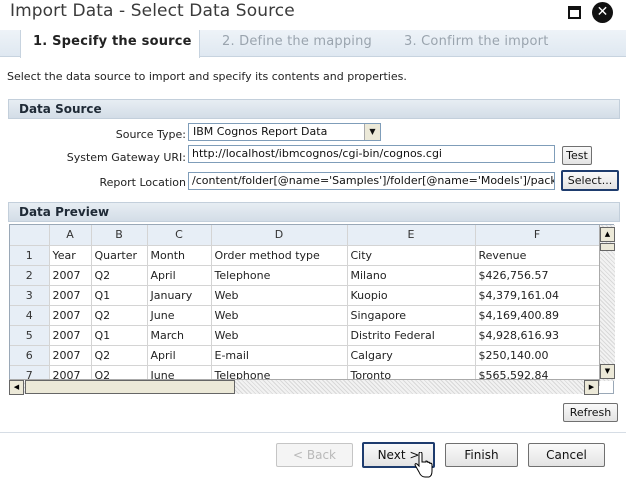  What do you see at coordinates (411, 295) in the screenshot?
I see `table-cell: Kuopio` at bounding box center [411, 295].